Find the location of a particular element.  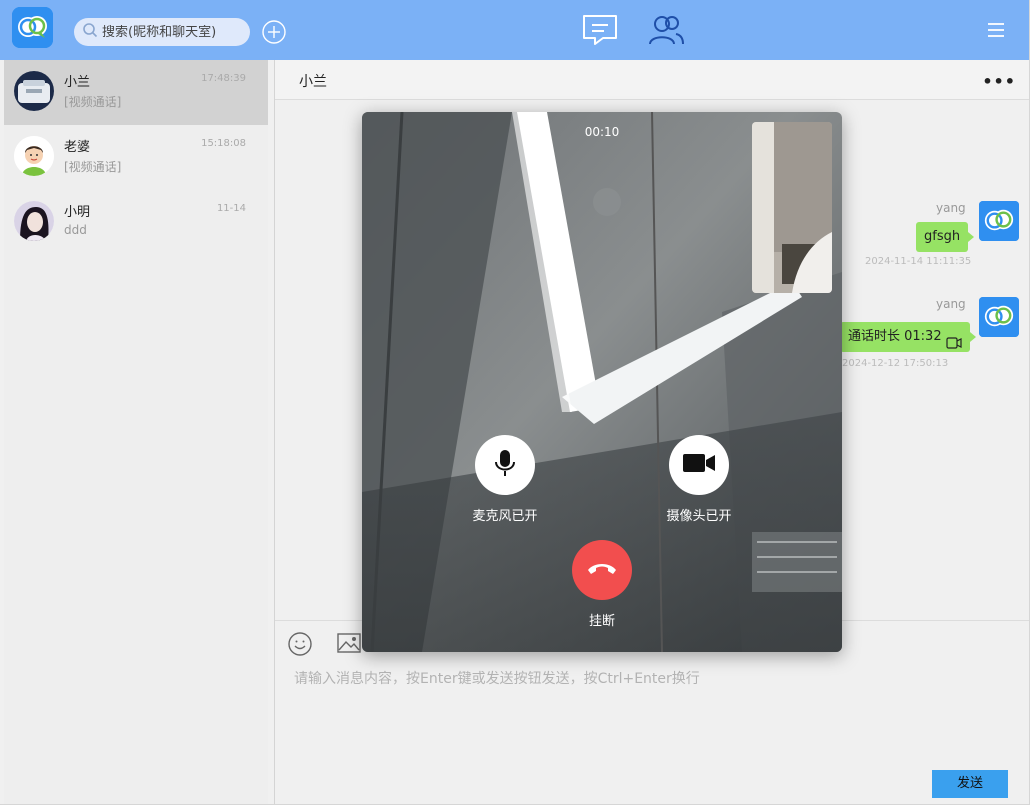

search-input is located at coordinates (172, 32).